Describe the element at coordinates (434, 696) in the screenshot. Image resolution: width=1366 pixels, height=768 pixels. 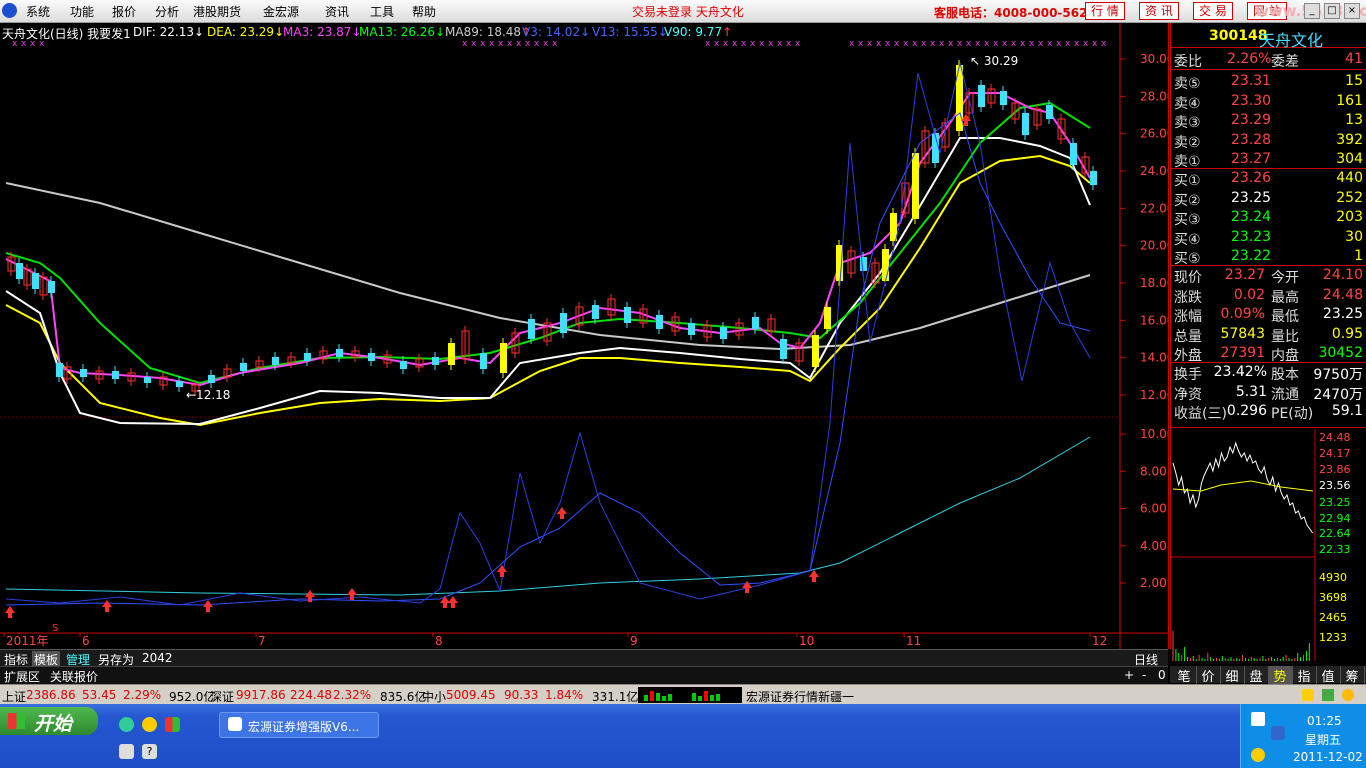
I see `zx-index-name: 中小` at that location.